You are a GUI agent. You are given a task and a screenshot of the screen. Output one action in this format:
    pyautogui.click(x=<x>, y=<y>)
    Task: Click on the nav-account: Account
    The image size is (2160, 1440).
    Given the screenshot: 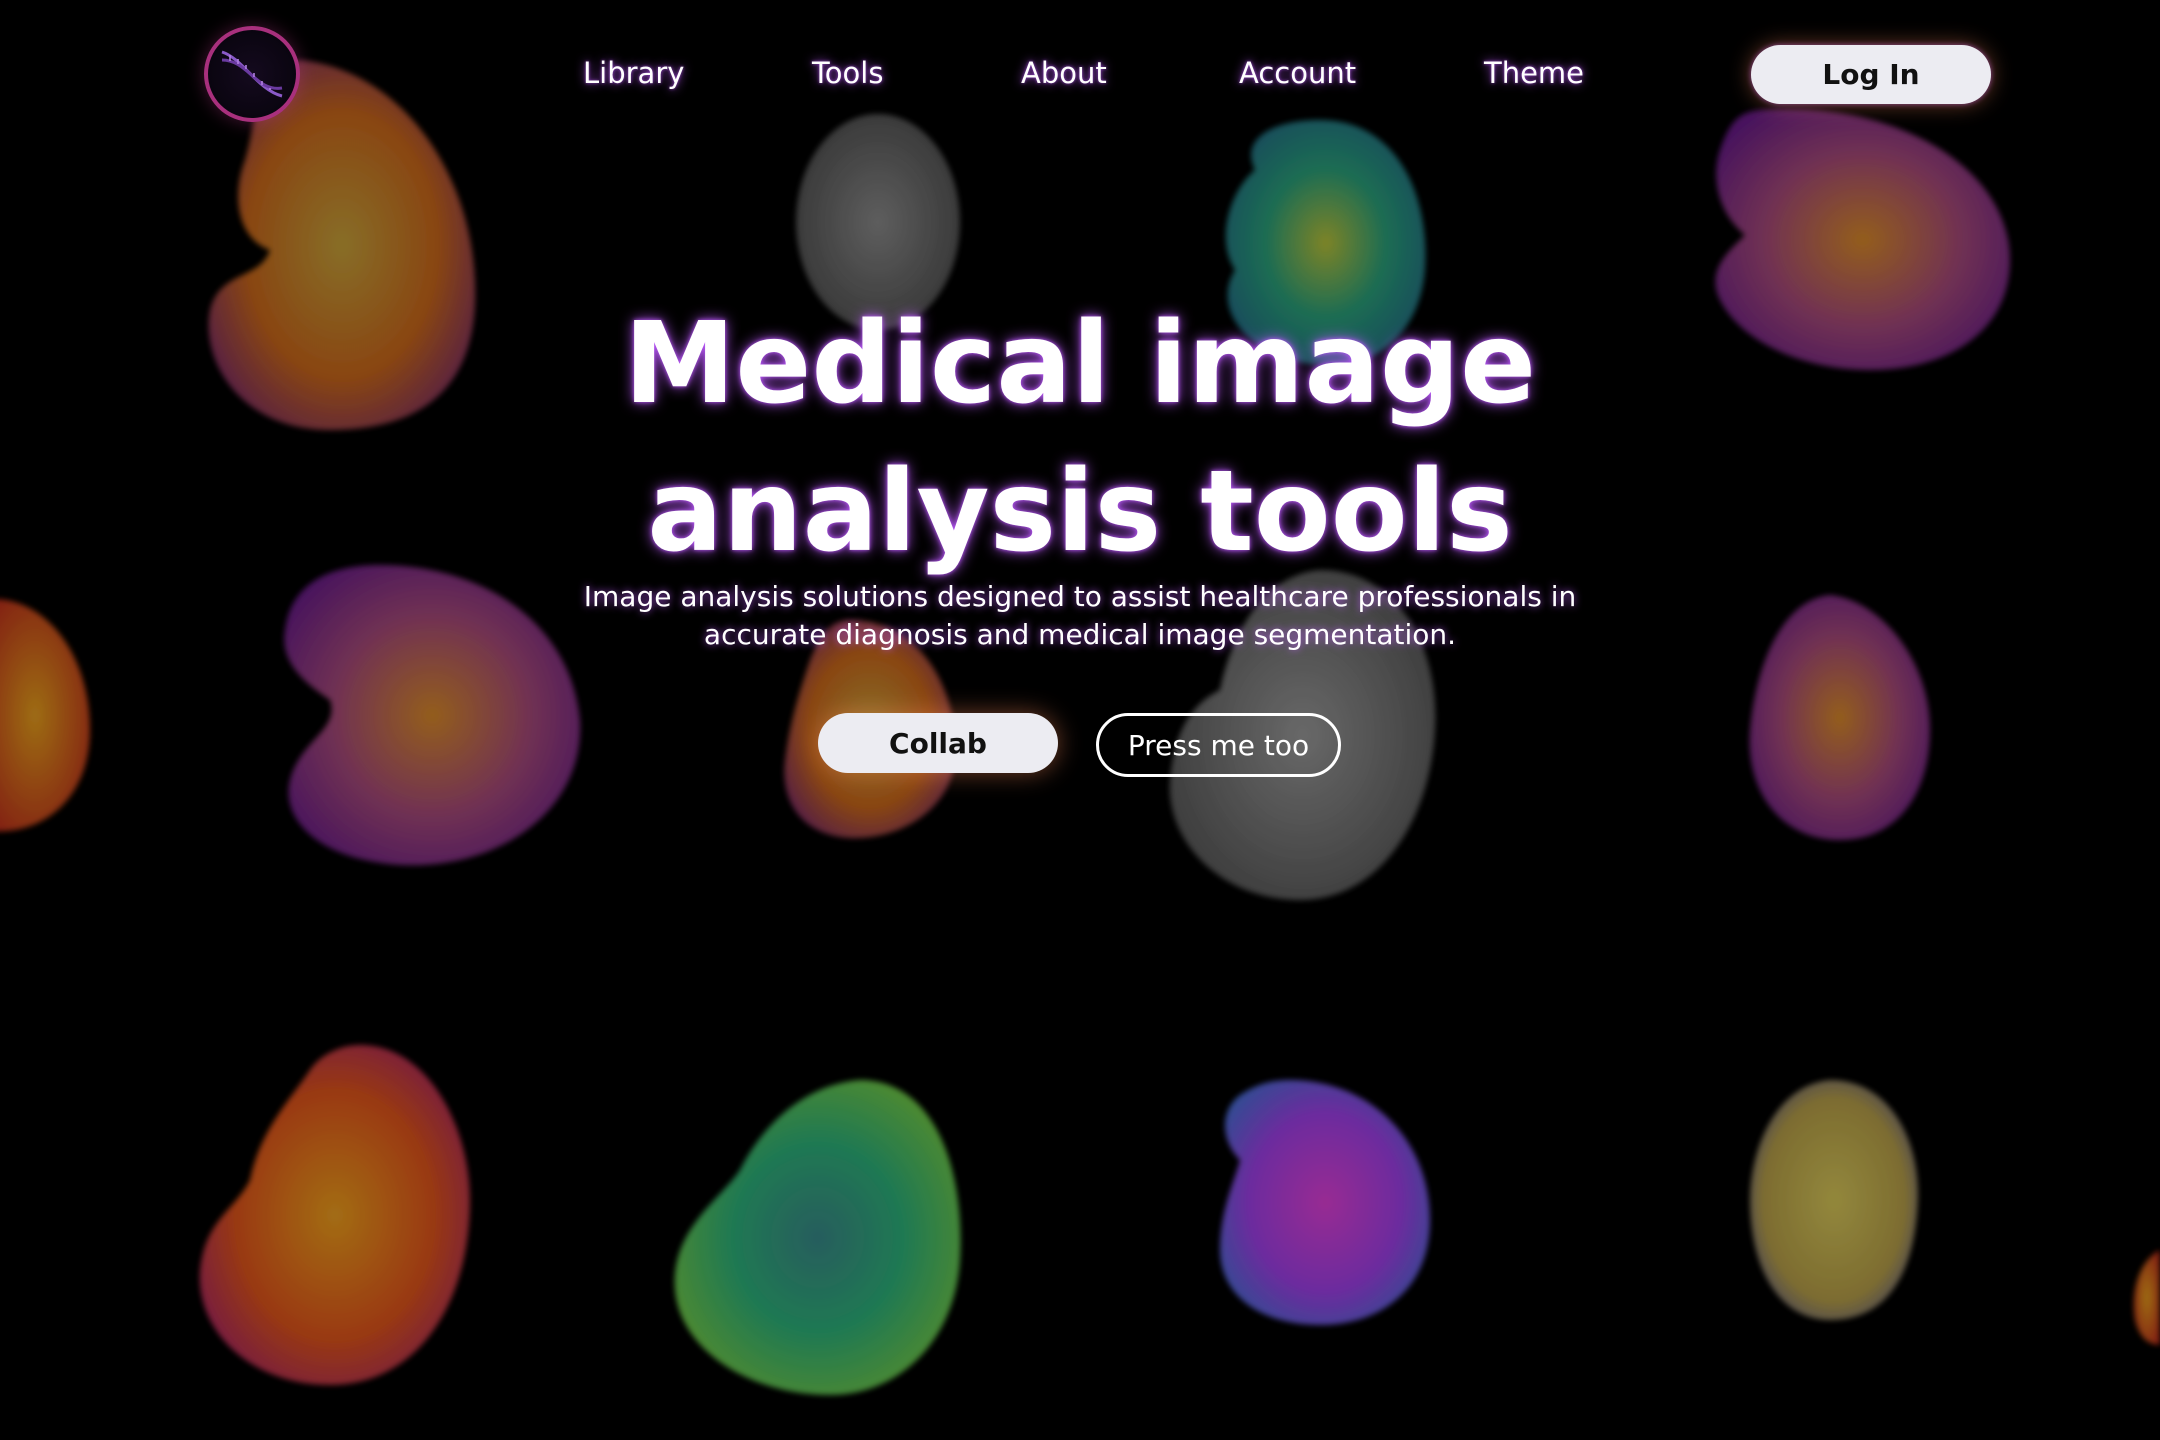 What is the action you would take?
    pyautogui.click(x=1297, y=76)
    